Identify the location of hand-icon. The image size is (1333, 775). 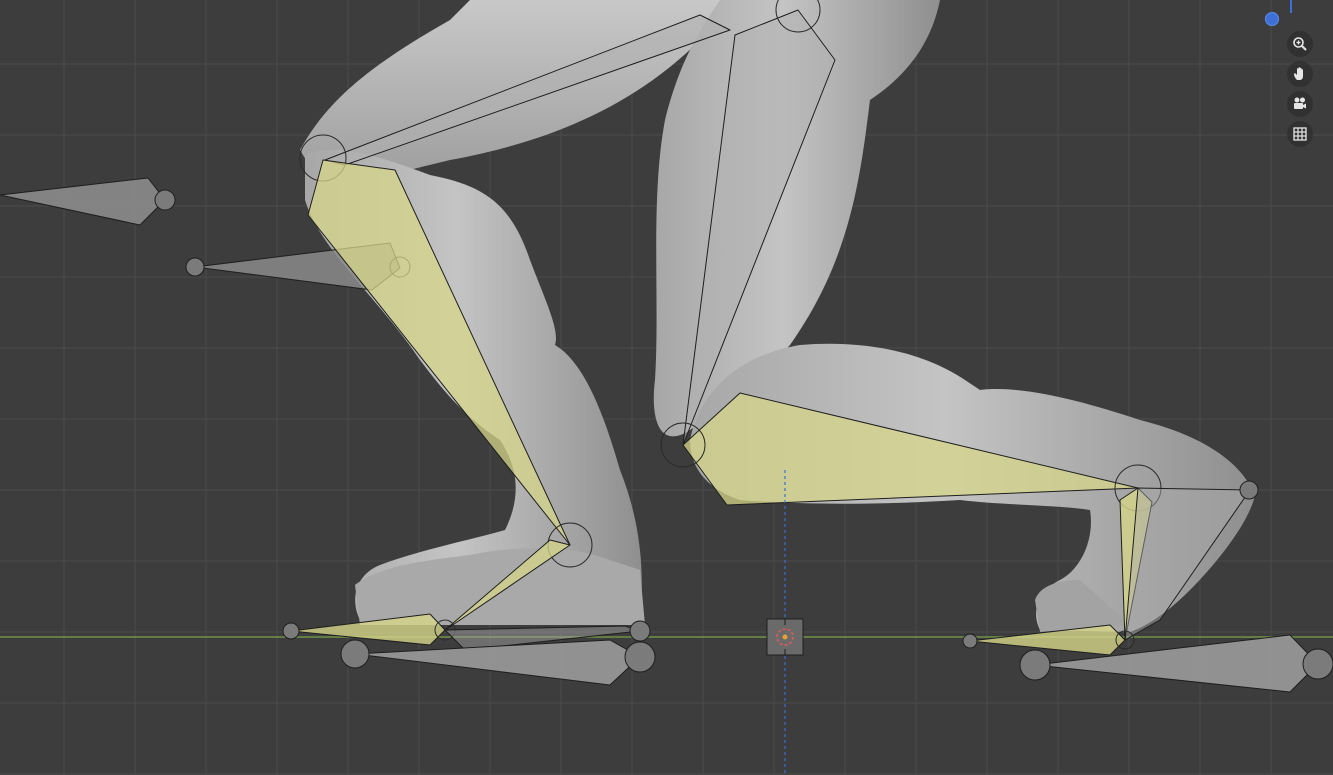
(1300, 74).